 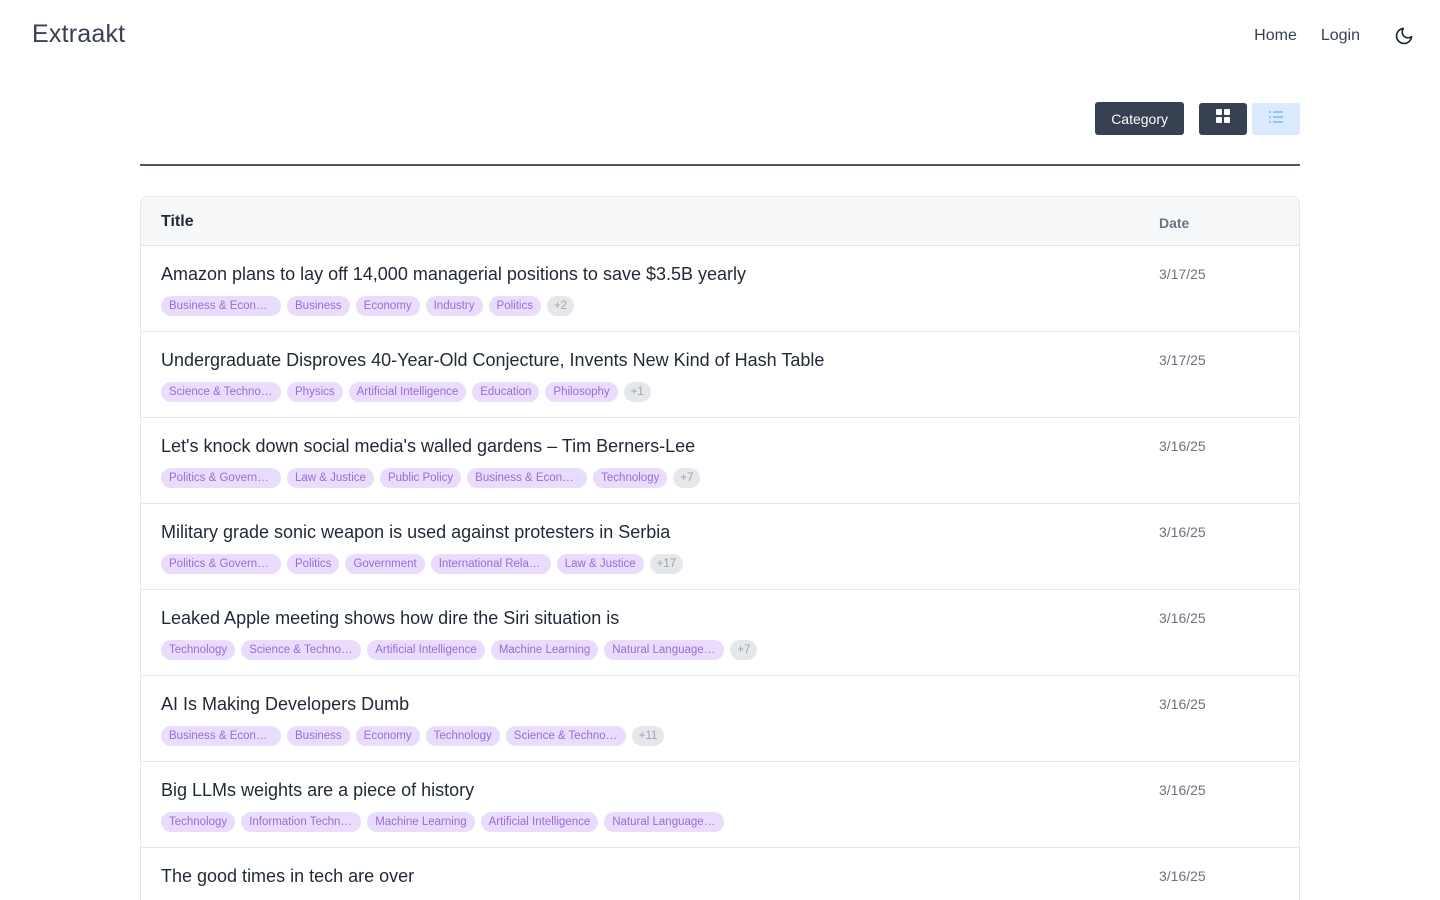 What do you see at coordinates (720, 221) in the screenshot?
I see `table-header: Title Date` at bounding box center [720, 221].